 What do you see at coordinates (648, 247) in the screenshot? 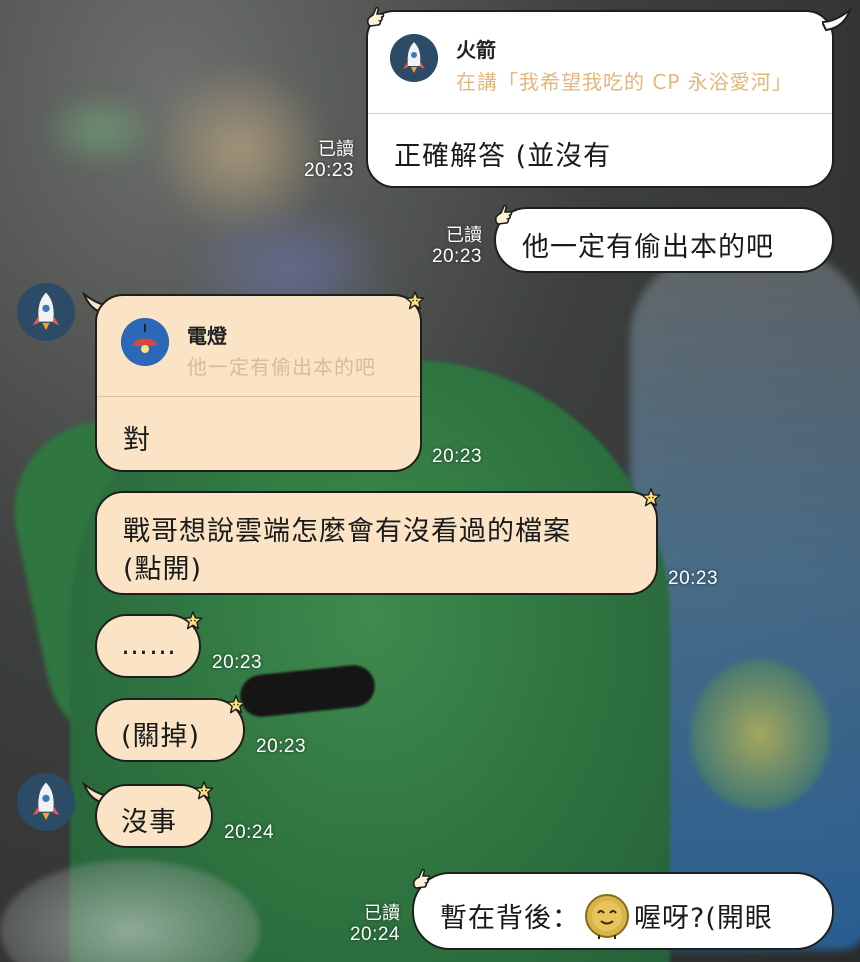
I see `message-text: 他一定有偷出本的吧` at bounding box center [648, 247].